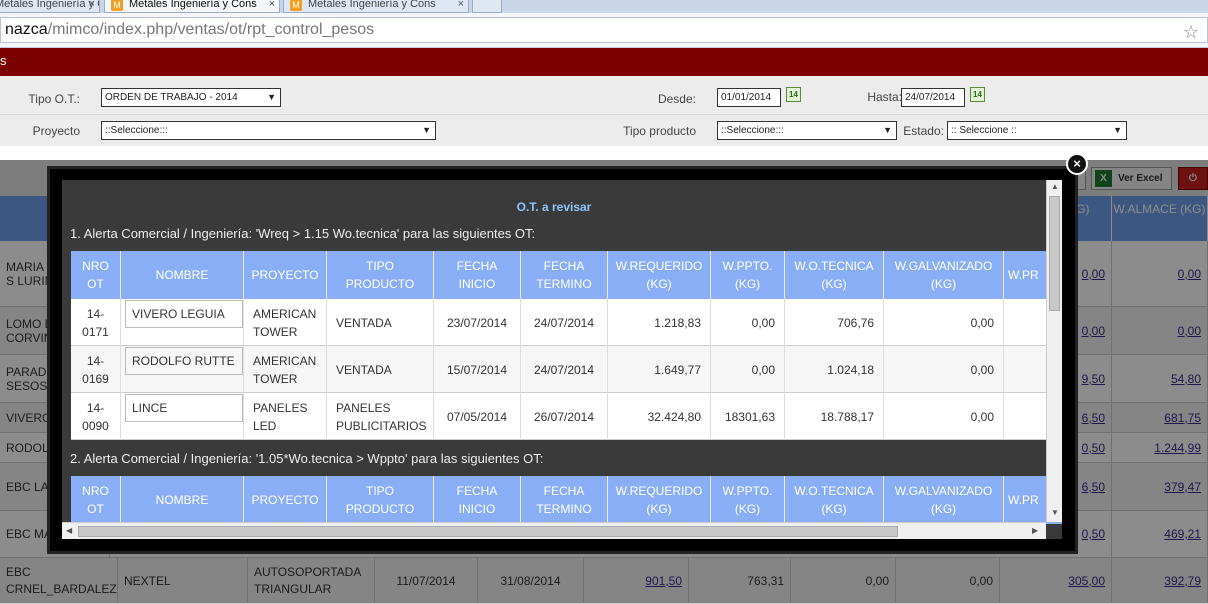 The width and height of the screenshot is (1208, 604). What do you see at coordinates (54, 99) in the screenshot?
I see `tipo-ot-label: Tipo O.T.:` at bounding box center [54, 99].